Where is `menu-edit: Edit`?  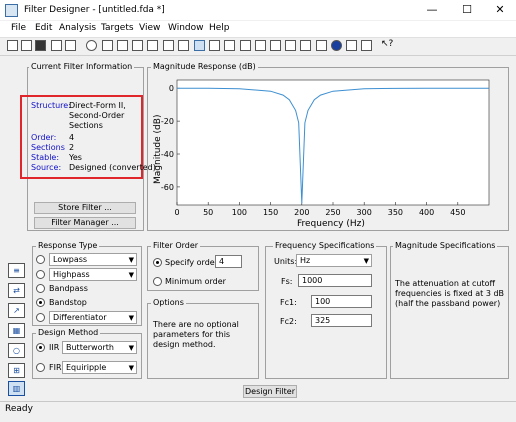 menu-edit: Edit is located at coordinates (43, 28).